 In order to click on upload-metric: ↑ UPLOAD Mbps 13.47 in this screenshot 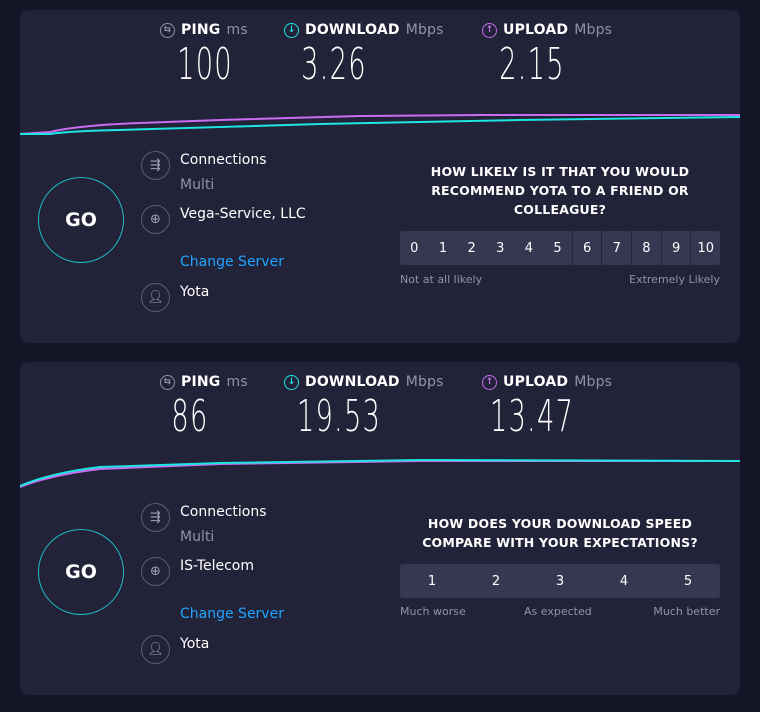, I will do `click(552, 408)`.